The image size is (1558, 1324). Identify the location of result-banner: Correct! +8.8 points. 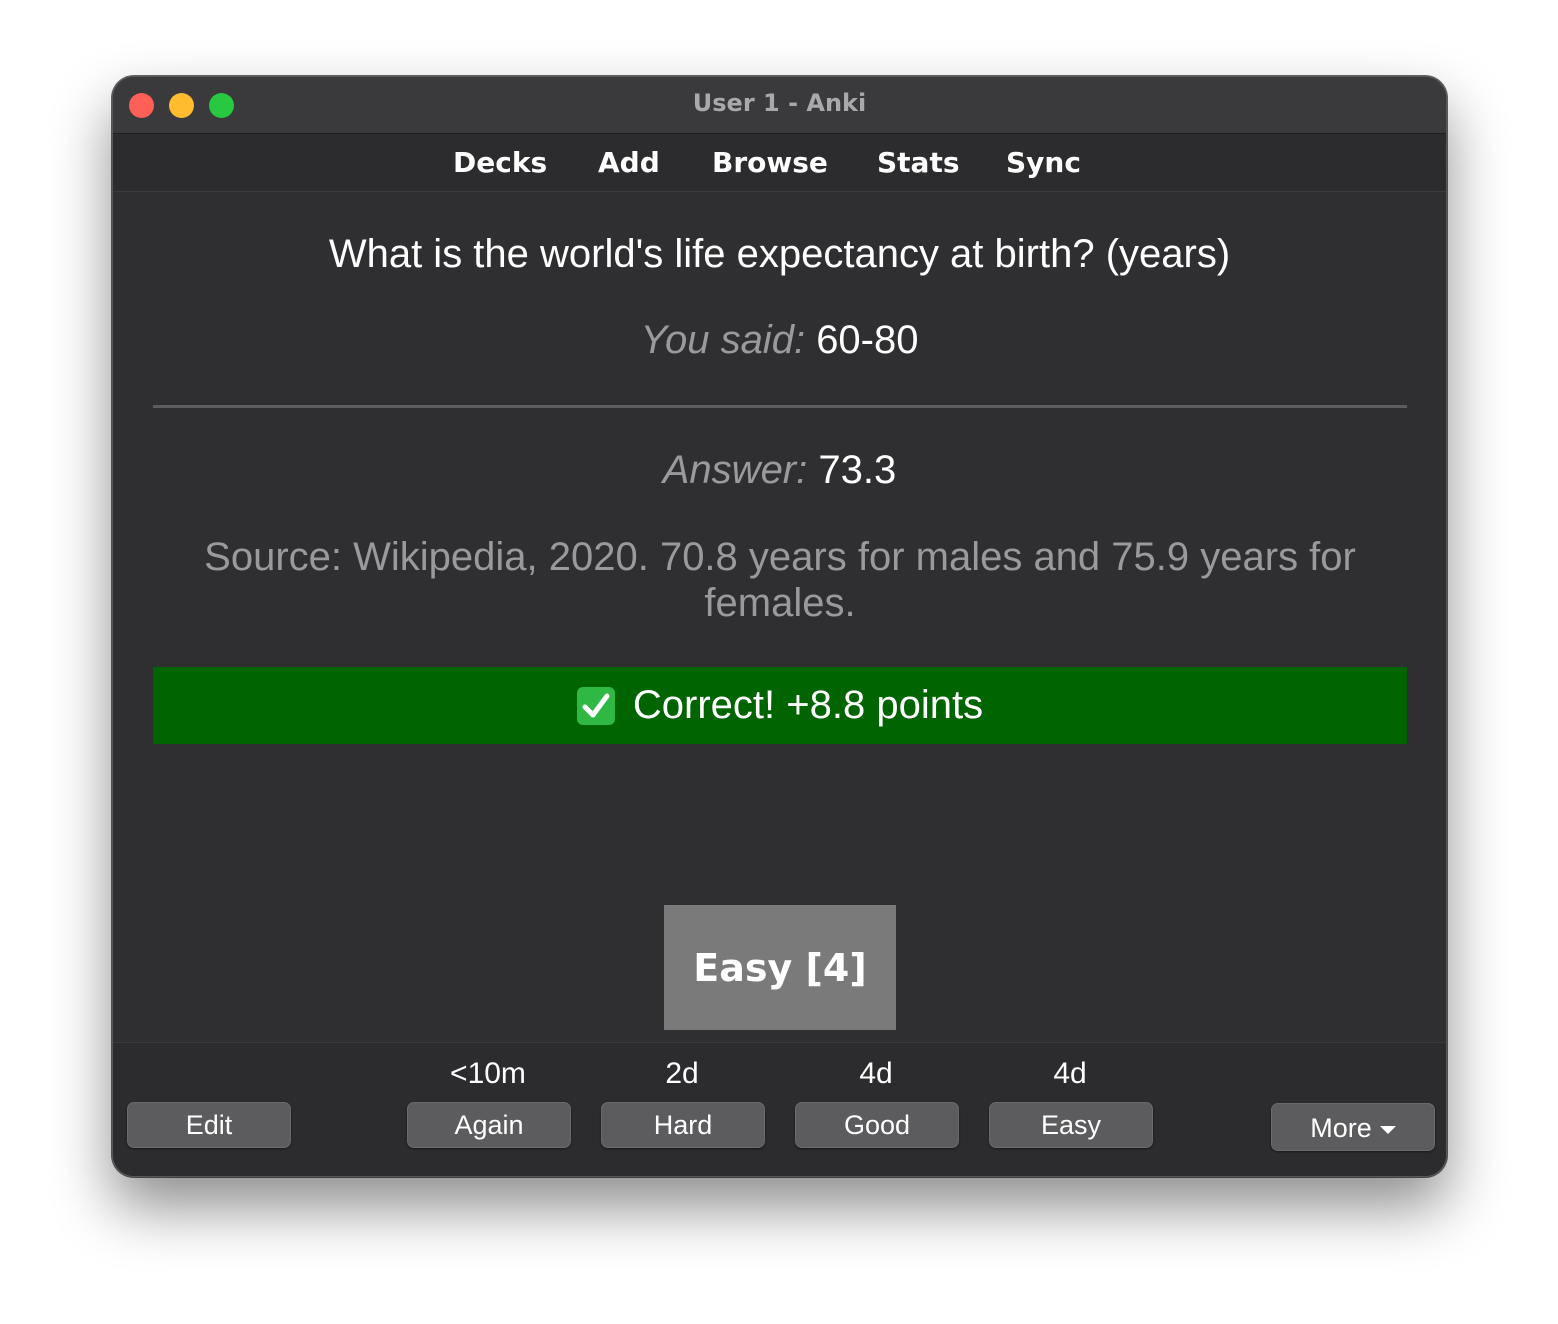
(780, 705).